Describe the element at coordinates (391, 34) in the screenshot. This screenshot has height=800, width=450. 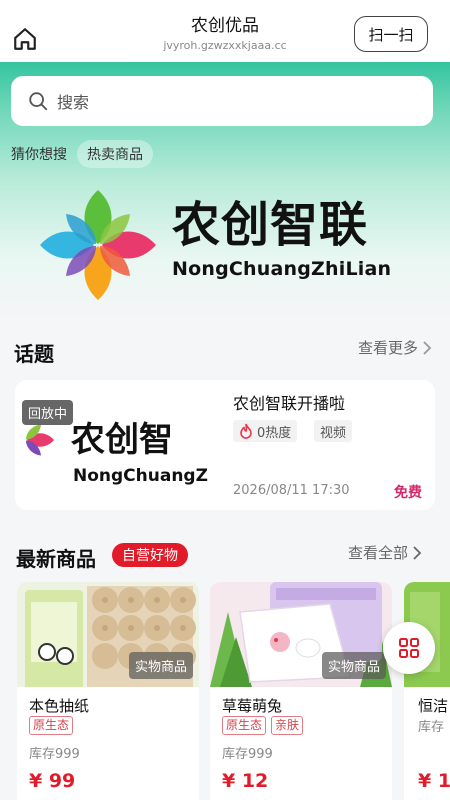
I see `scan-button: 扫一扫` at that location.